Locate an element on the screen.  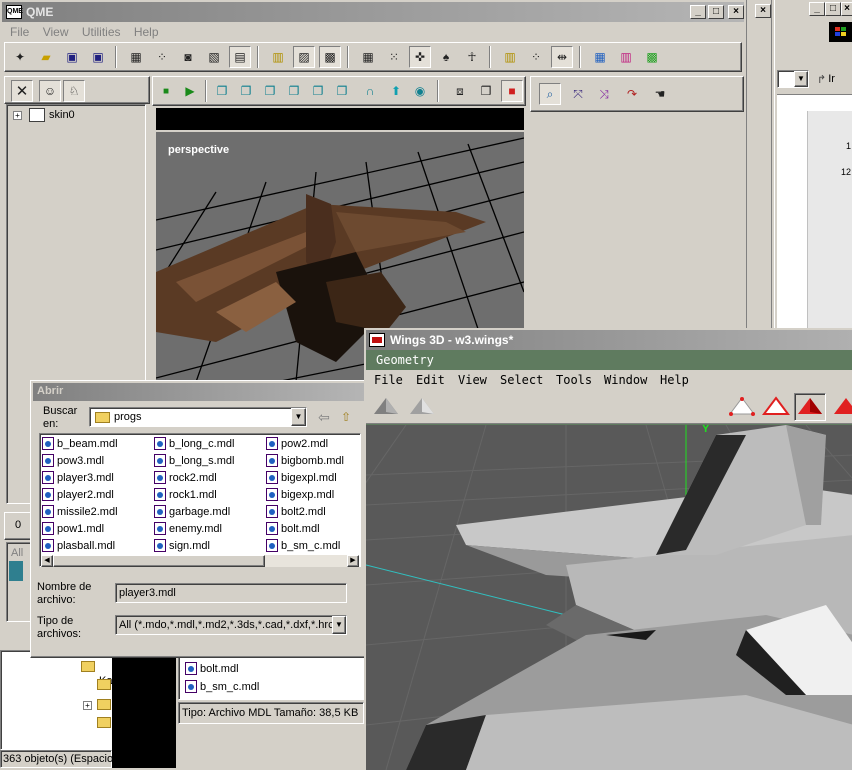
view-grid-icon: ▦ is located at coordinates (136, 57).